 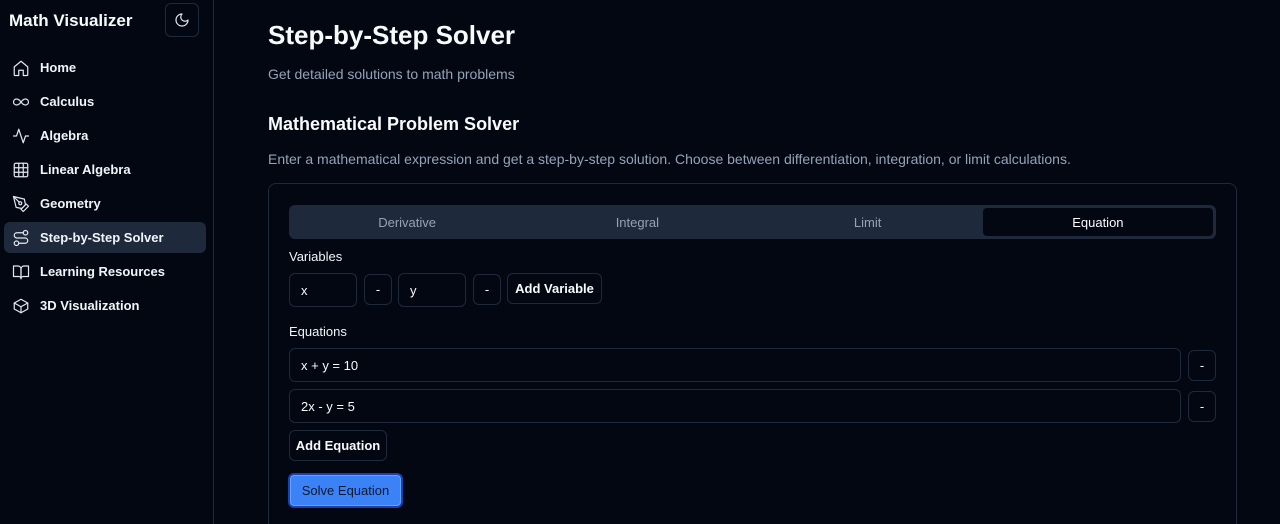 What do you see at coordinates (21, 68) in the screenshot?
I see `home-icon` at bounding box center [21, 68].